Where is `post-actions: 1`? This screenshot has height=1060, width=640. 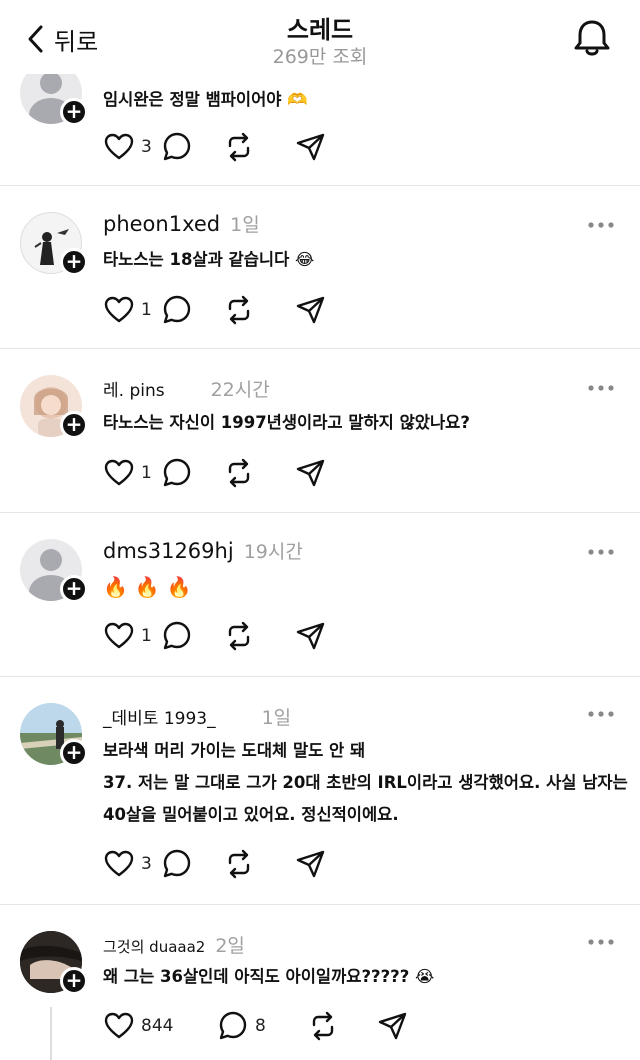
post-actions: 1 is located at coordinates (215, 636).